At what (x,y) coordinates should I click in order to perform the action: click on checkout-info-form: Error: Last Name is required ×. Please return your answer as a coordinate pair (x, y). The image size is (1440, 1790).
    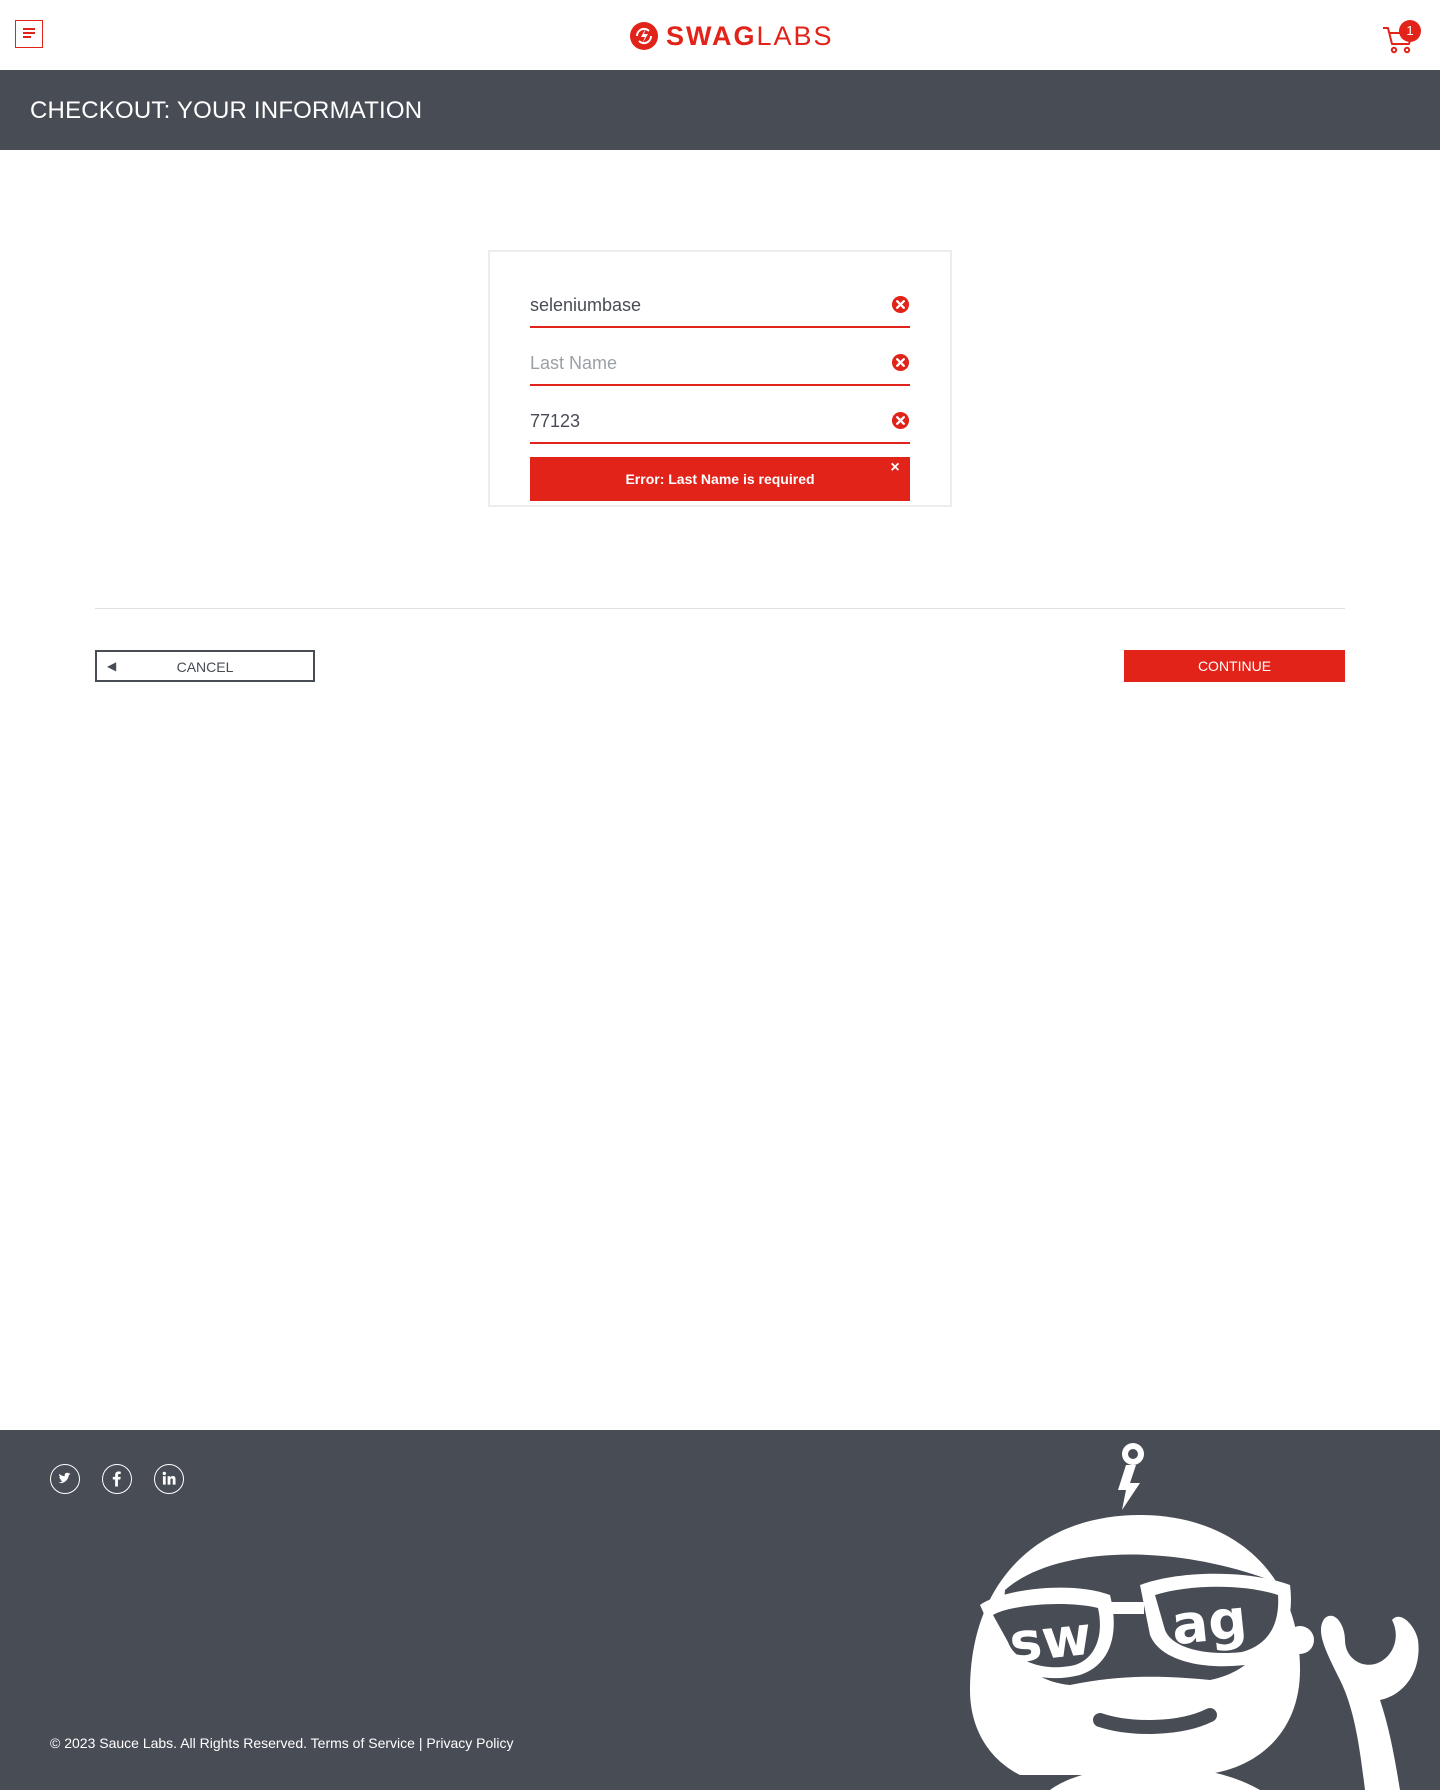
    Looking at the image, I should click on (720, 378).